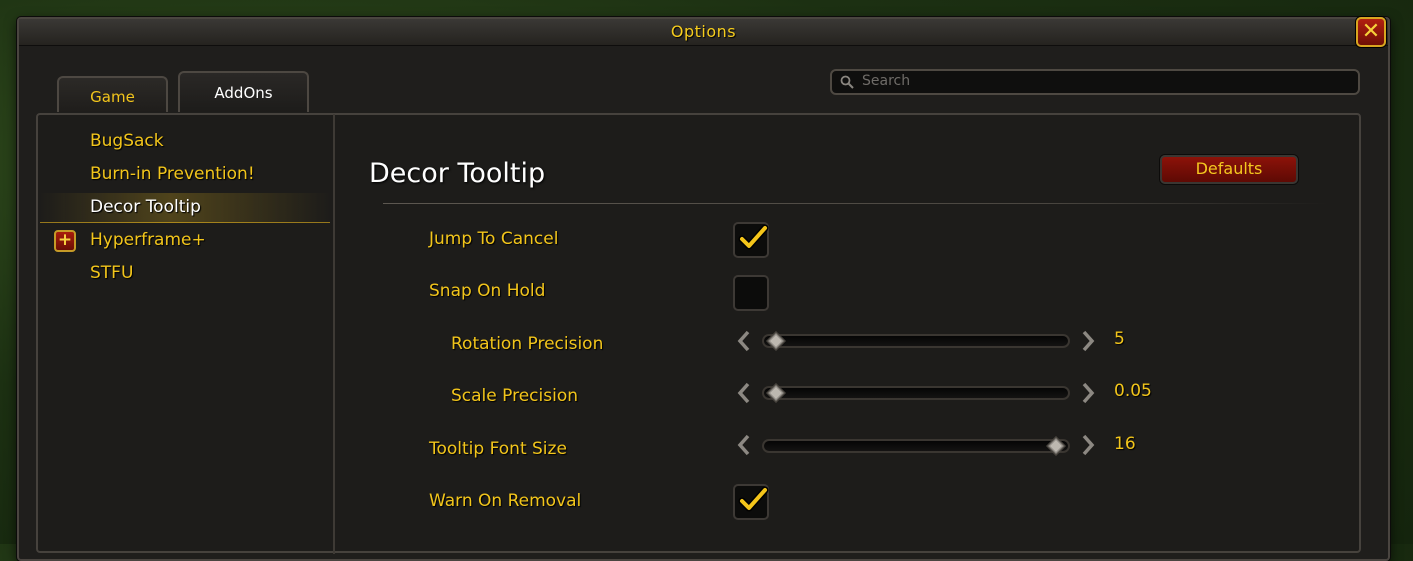 Image resolution: width=1413 pixels, height=561 pixels. Describe the element at coordinates (112, 97) in the screenshot. I see `tab-game-label: Game` at that location.